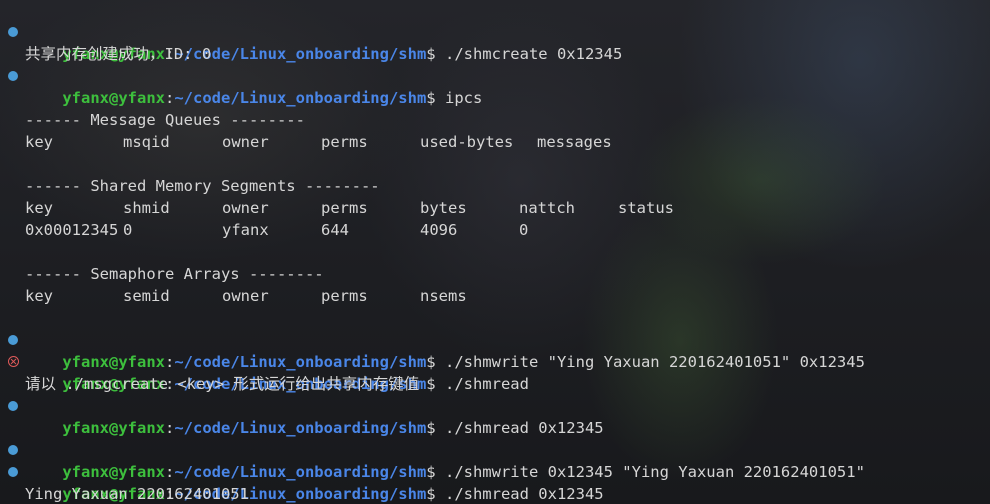  What do you see at coordinates (174, 274) in the screenshot?
I see `output-line: ------ Semaphore Arrays --------` at bounding box center [174, 274].